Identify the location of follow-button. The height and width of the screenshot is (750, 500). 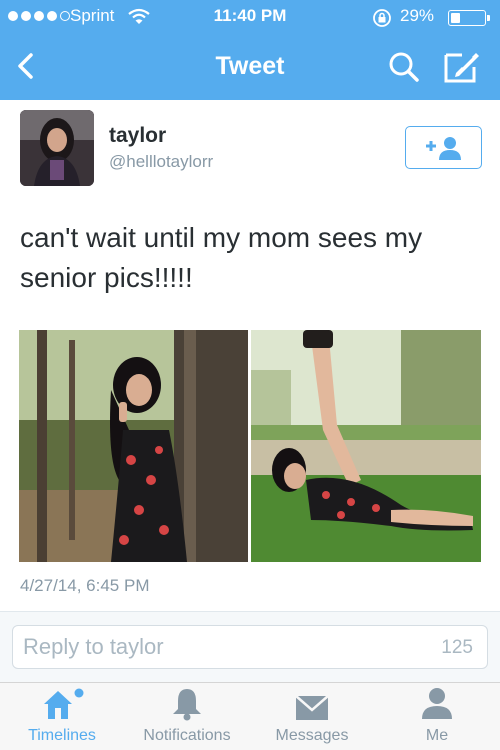
(443, 147).